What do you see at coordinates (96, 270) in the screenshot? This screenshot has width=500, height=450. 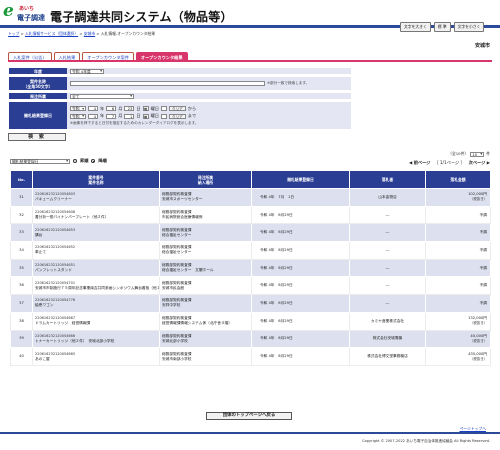 I see `item-name-link: パンフレットスタンド` at bounding box center [96, 270].